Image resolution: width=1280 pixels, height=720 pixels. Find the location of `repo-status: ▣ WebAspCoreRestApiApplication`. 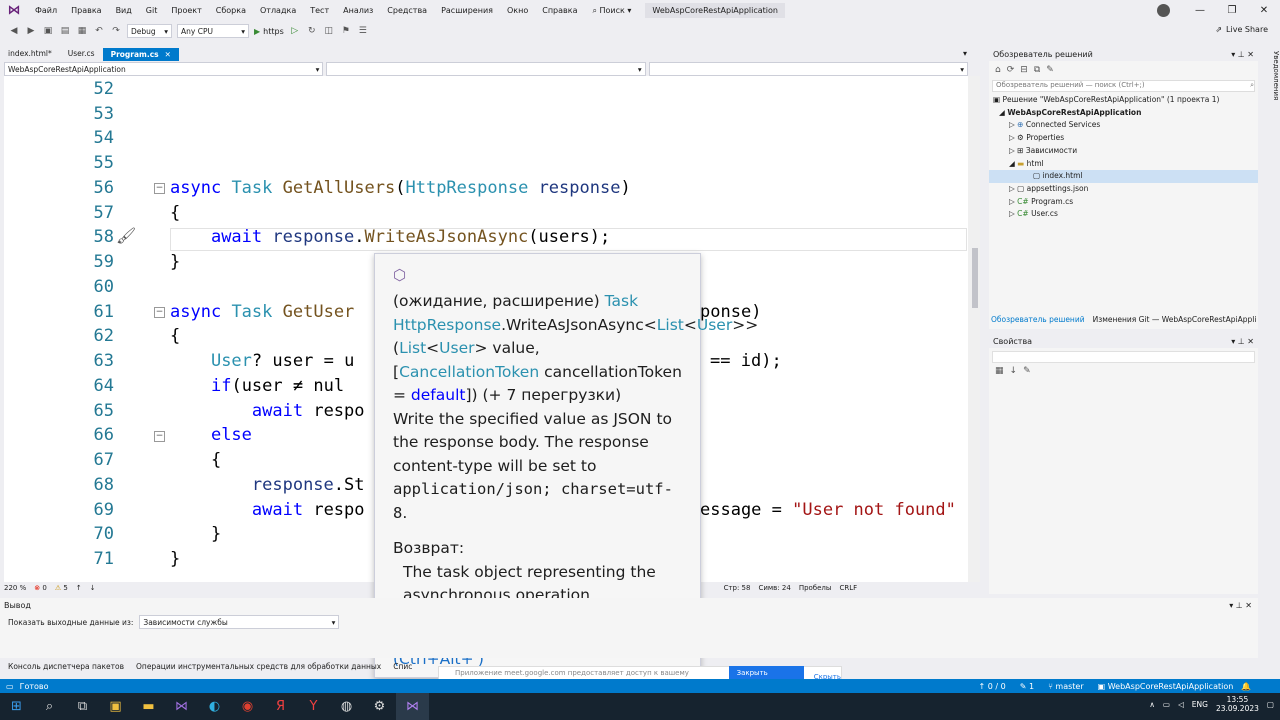

repo-status: ▣ WebAspCoreRestApiApplication is located at coordinates (1166, 686).